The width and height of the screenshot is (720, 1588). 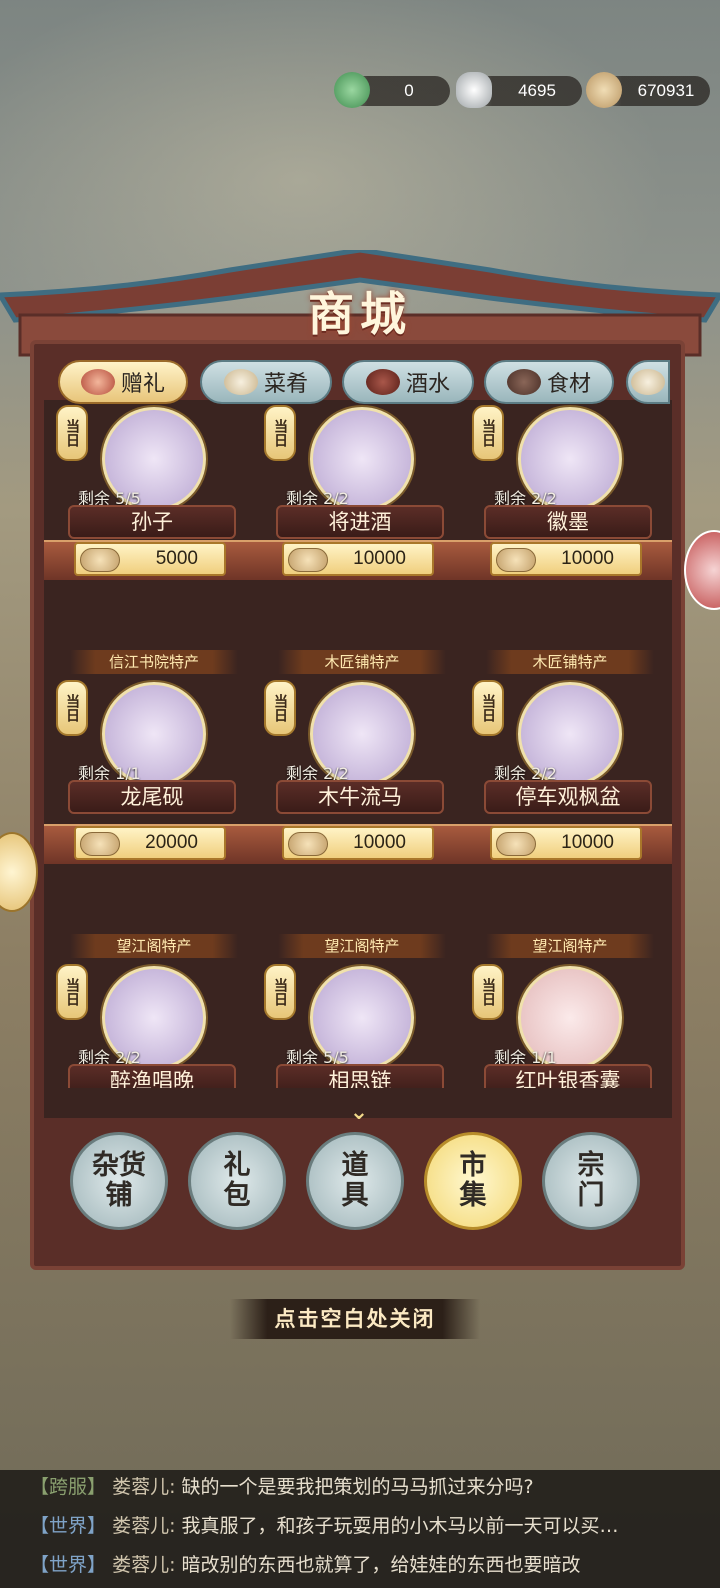 What do you see at coordinates (537, 90) in the screenshot?
I see `silver-value: 4695` at bounding box center [537, 90].